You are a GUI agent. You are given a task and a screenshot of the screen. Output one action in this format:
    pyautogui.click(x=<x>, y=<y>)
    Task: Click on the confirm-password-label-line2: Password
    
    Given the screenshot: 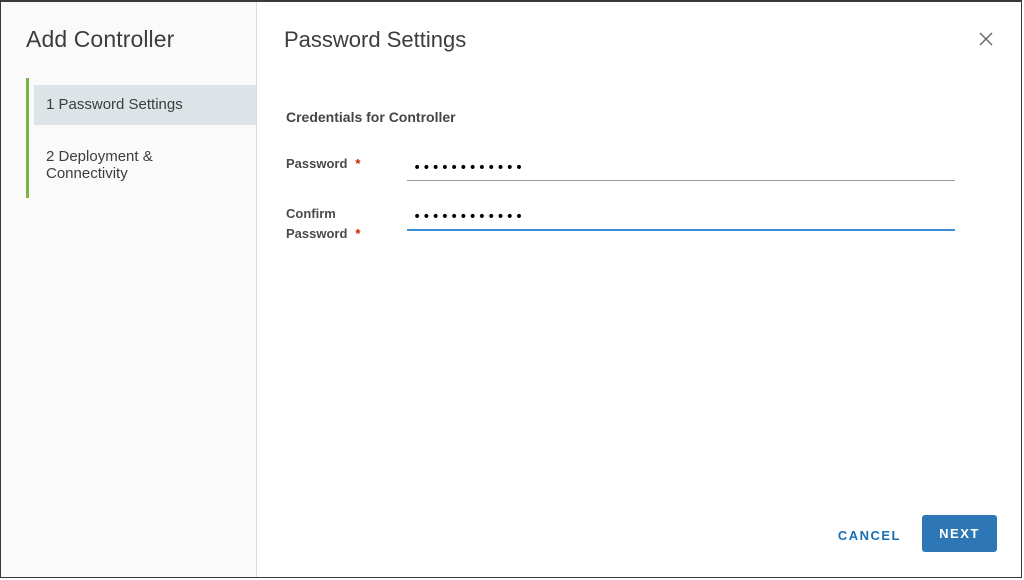 What is the action you would take?
    pyautogui.click(x=317, y=233)
    